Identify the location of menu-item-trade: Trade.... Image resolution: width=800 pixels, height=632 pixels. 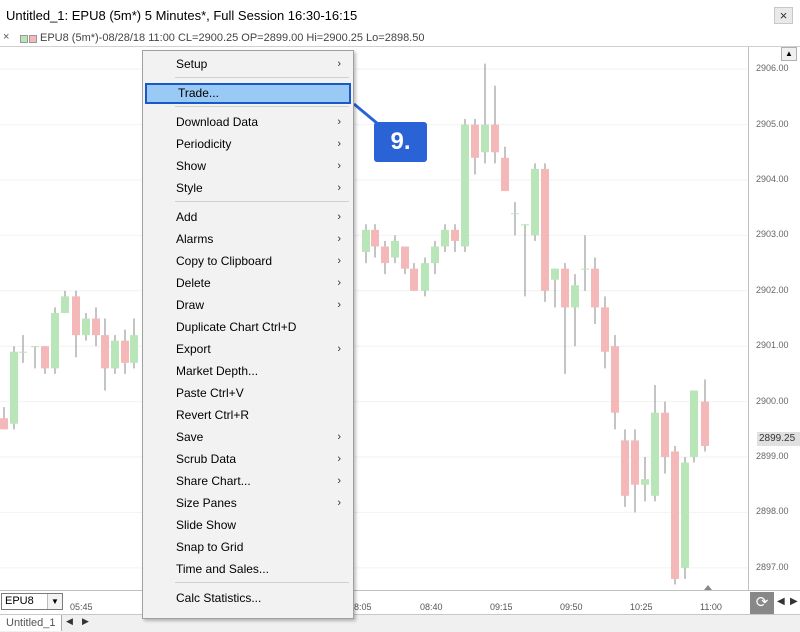
(248, 93).